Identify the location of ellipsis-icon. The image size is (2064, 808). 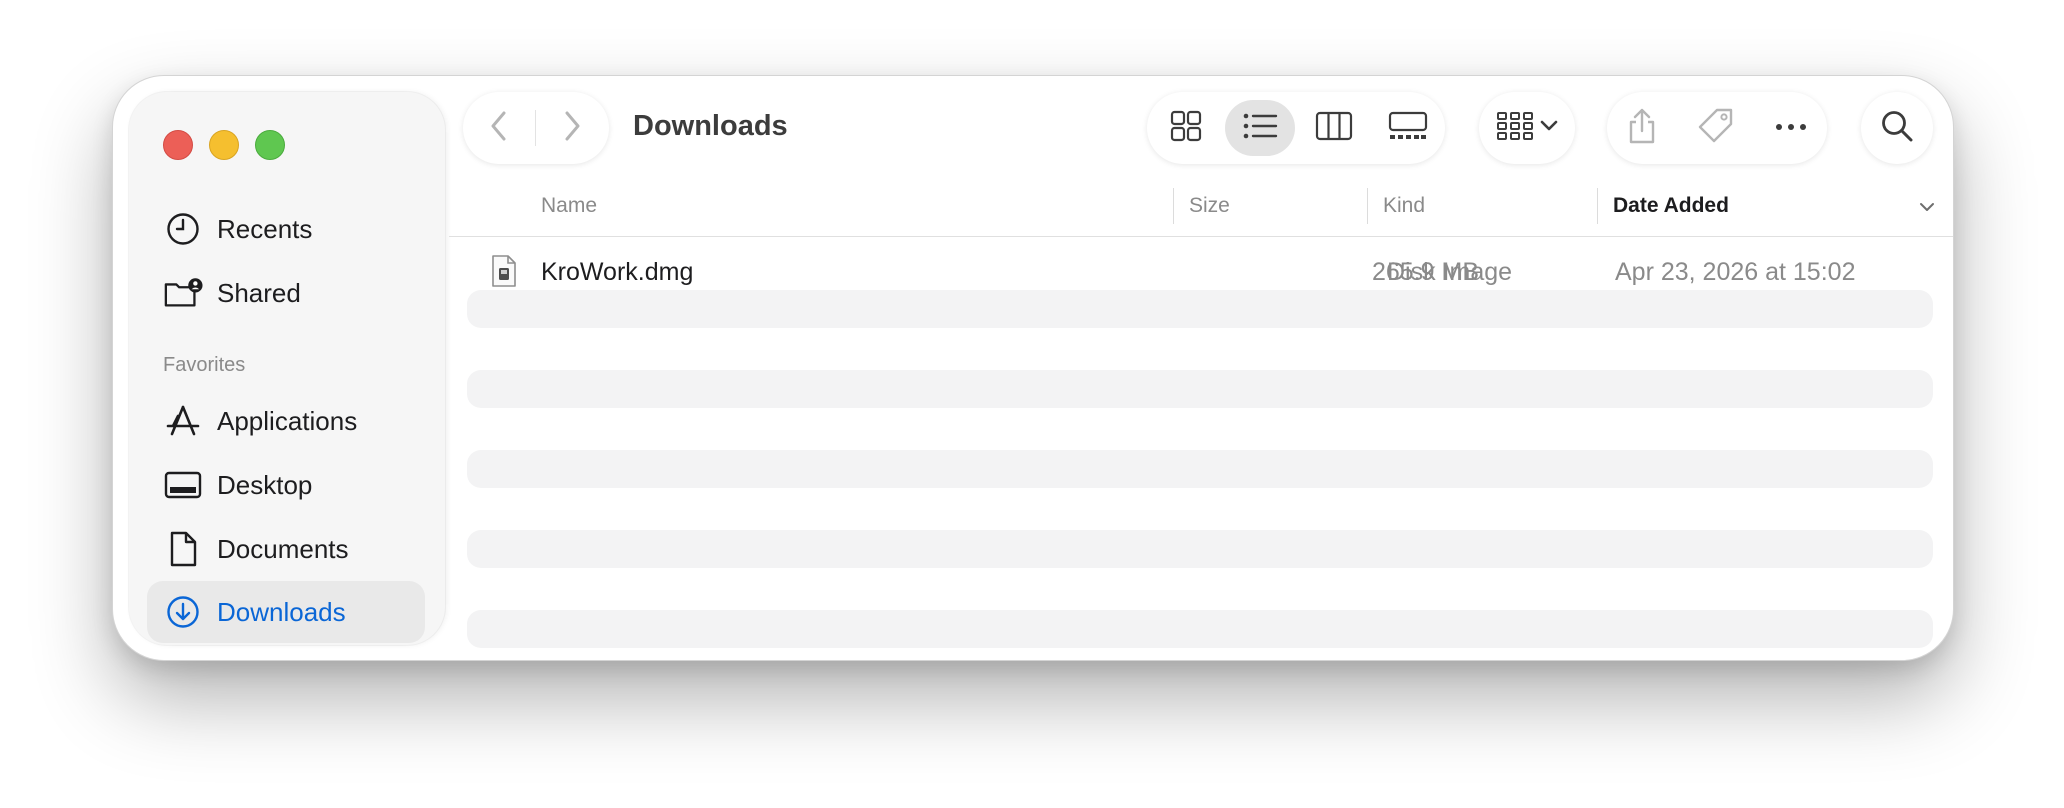
(1791, 127).